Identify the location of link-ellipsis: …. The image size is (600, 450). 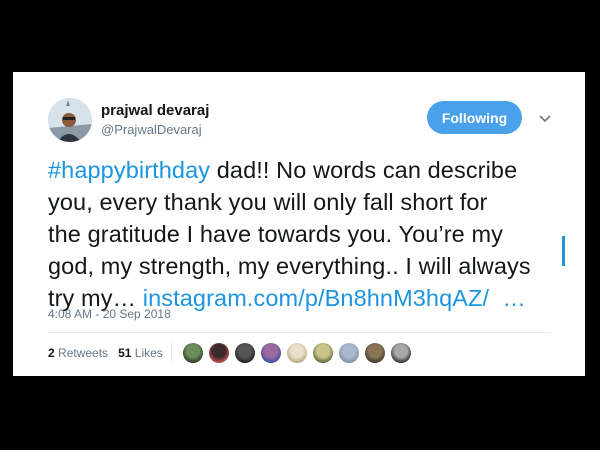
(507, 298).